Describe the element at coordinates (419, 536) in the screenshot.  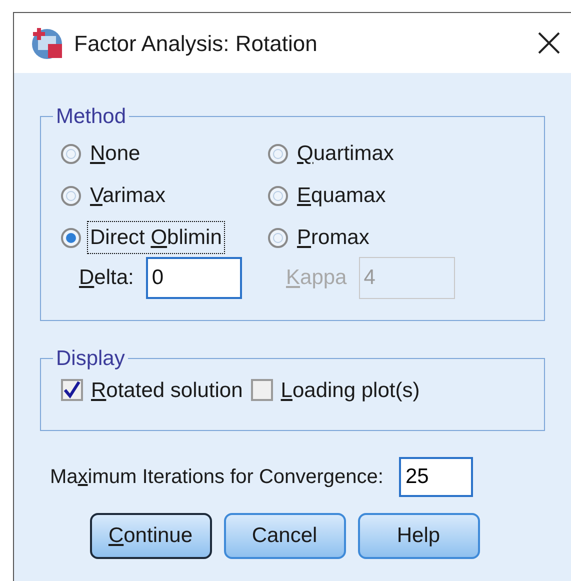
I see `dialog-button: Help` at that location.